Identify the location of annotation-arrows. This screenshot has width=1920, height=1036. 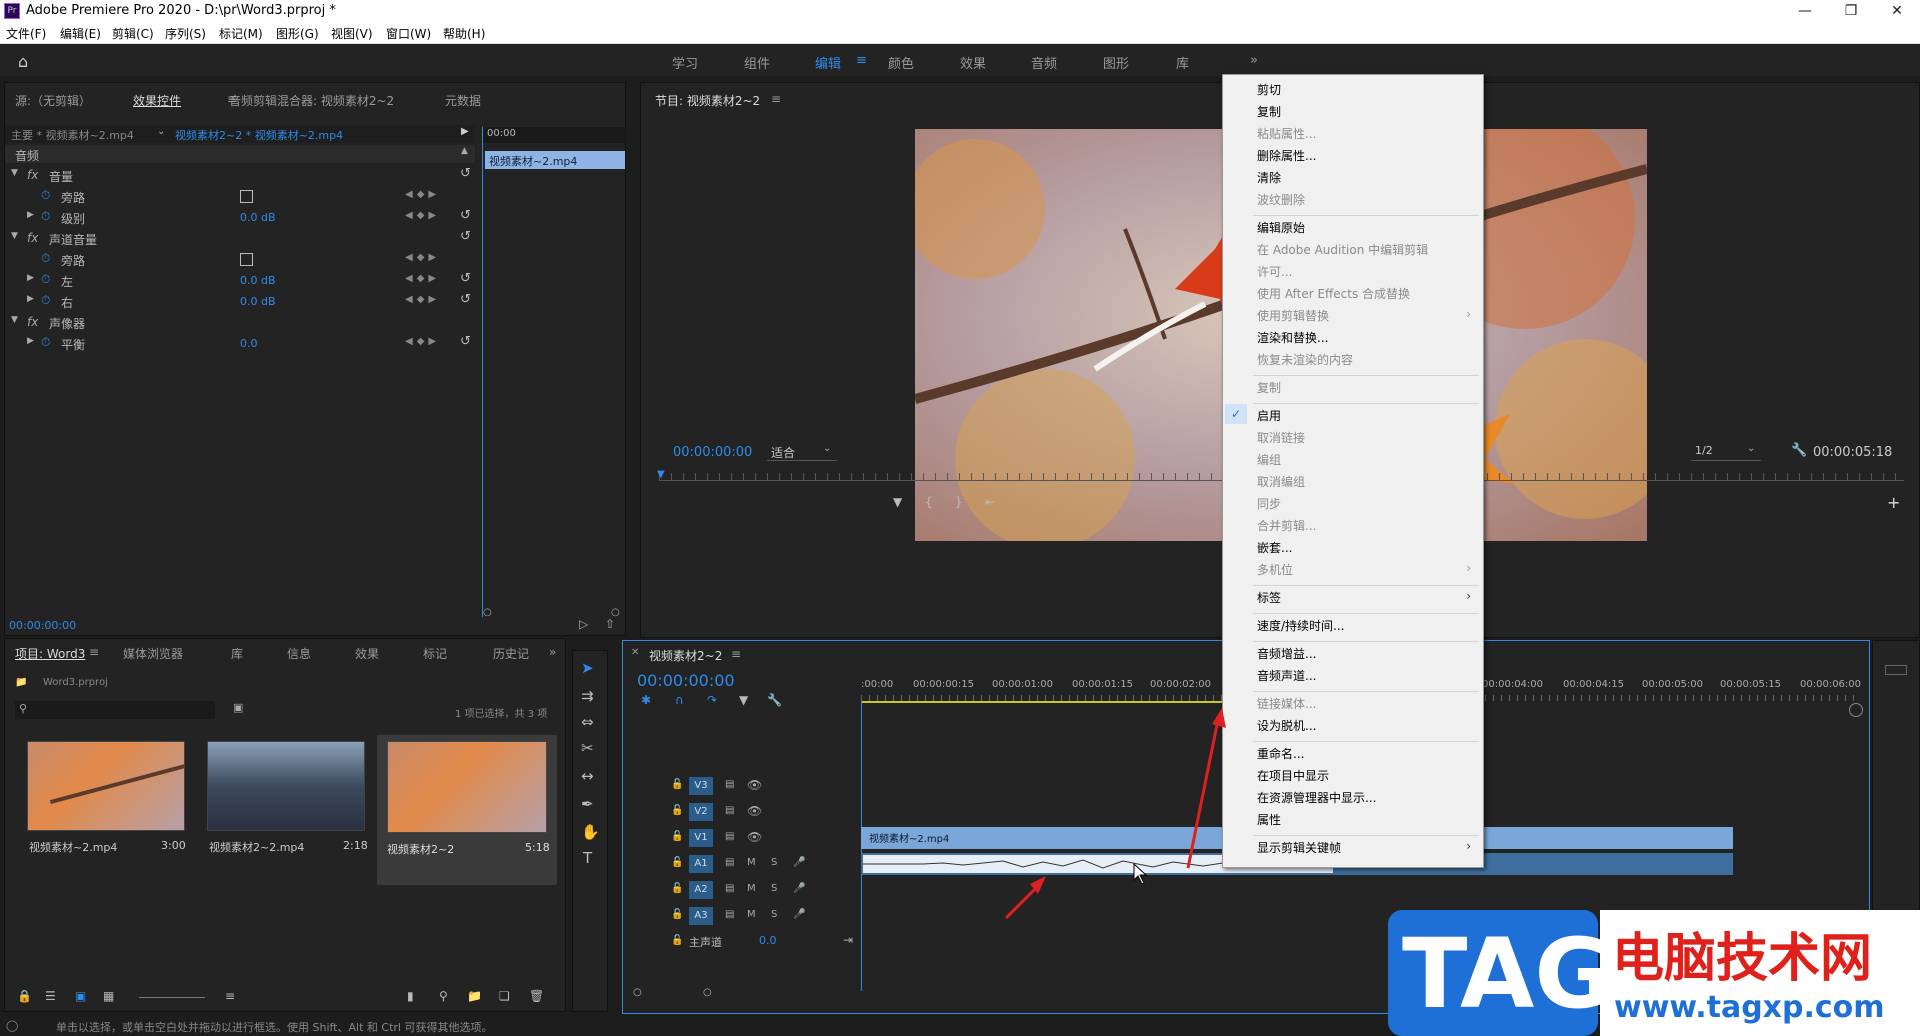
(1115, 814).